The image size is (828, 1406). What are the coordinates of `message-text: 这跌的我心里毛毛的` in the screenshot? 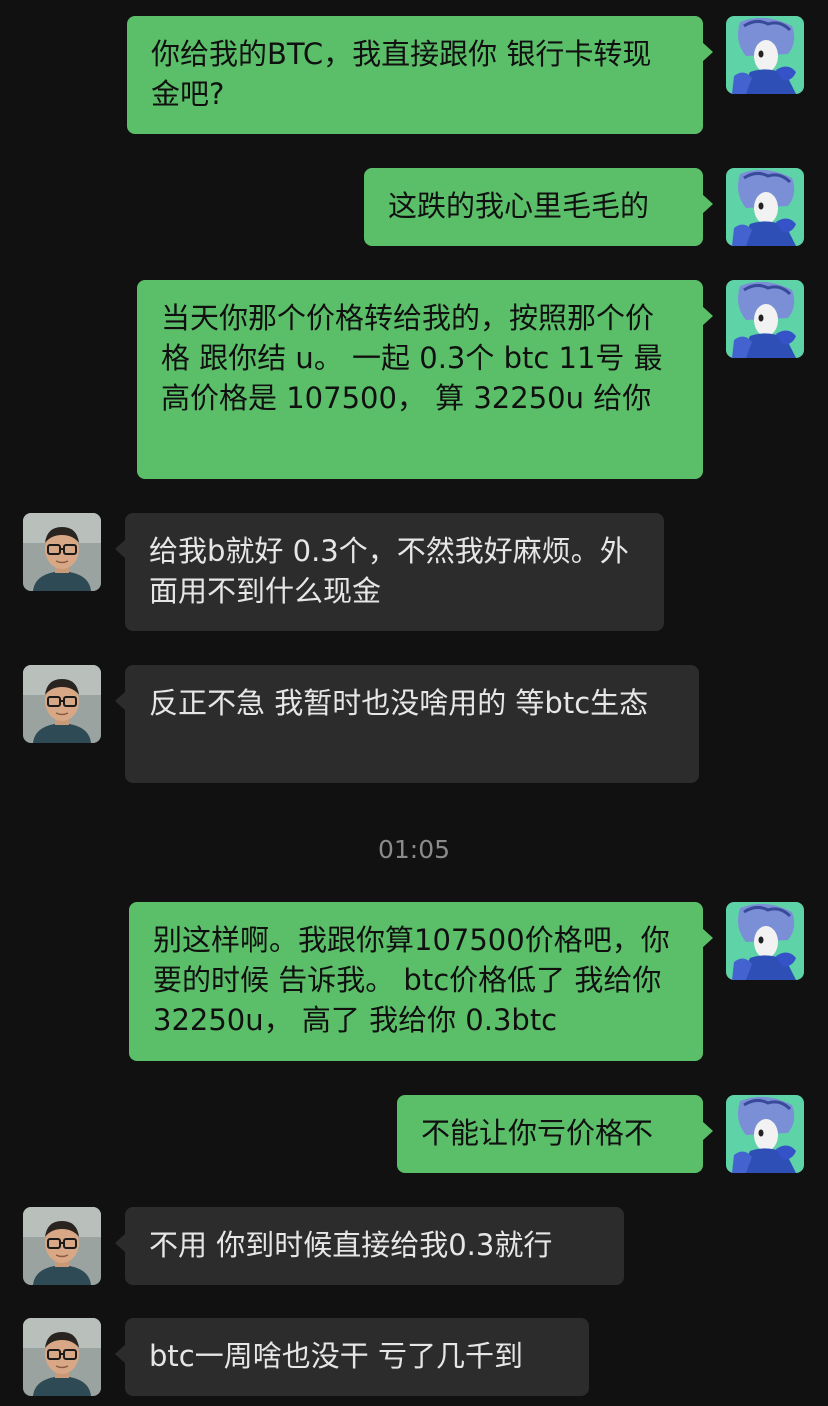 It's located at (519, 206).